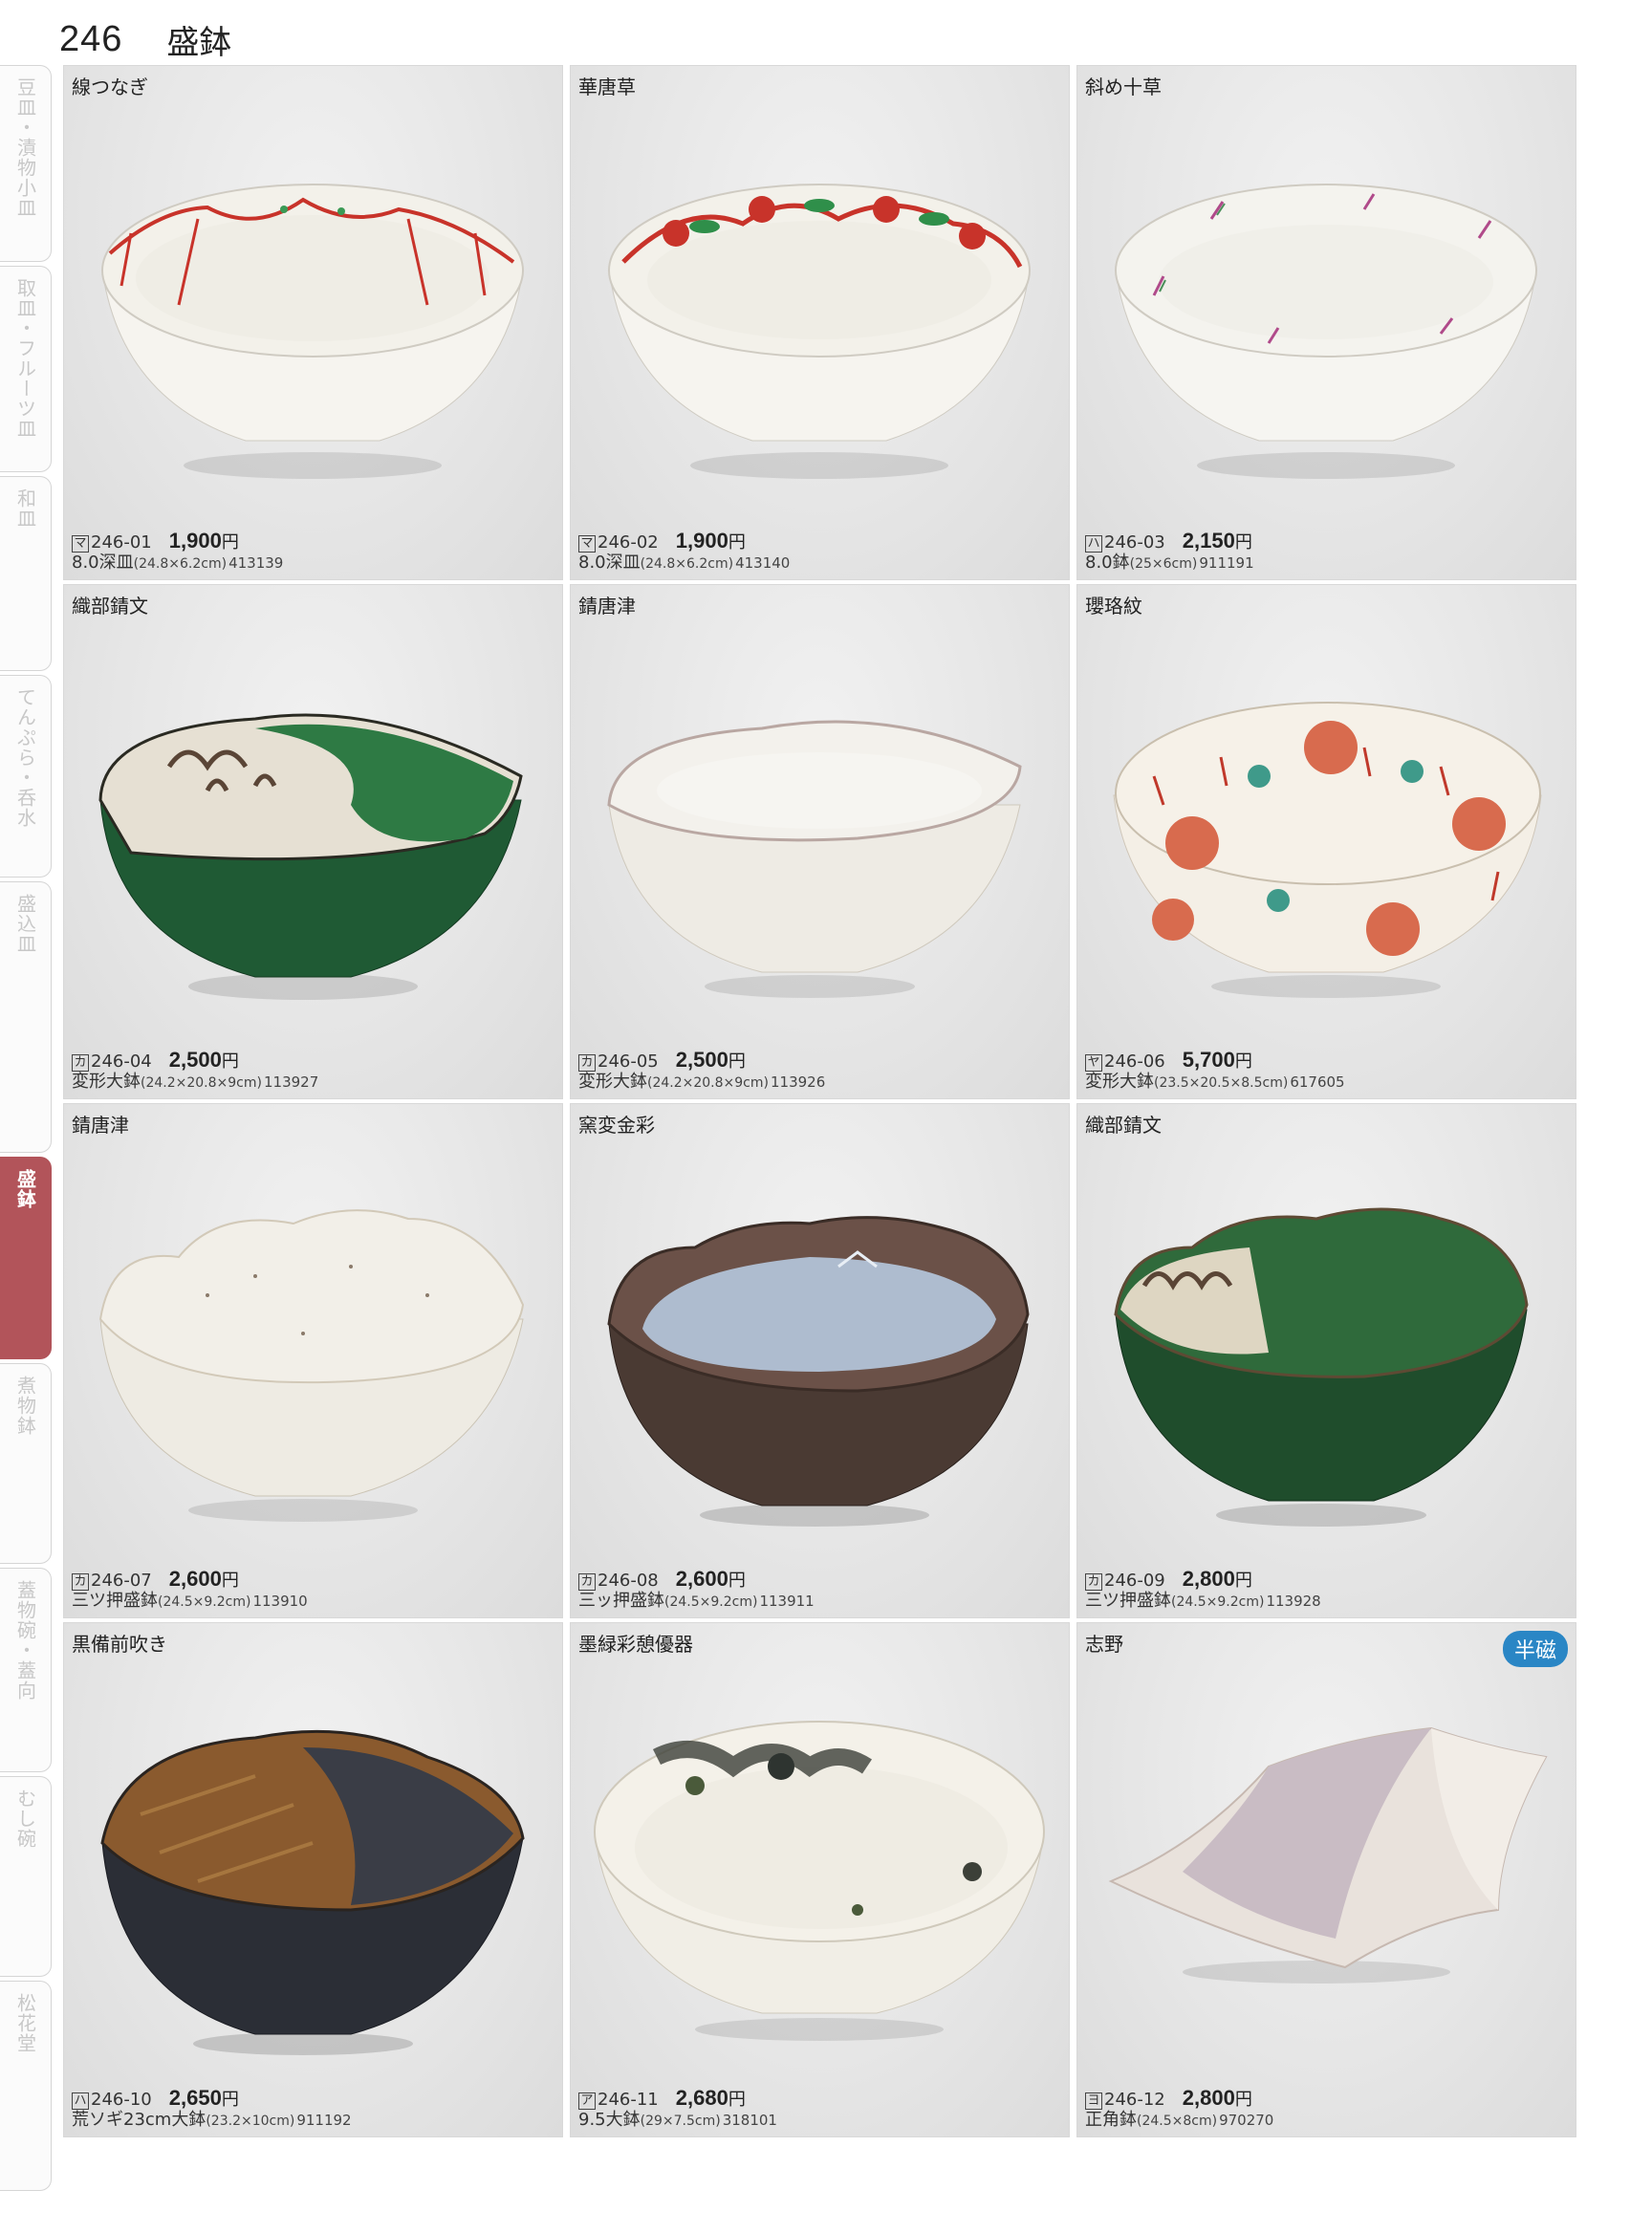 The width and height of the screenshot is (1652, 2233). Describe the element at coordinates (26, 164) in the screenshot. I see `index-tab-mamezara: 豆皿・漬物小皿` at that location.